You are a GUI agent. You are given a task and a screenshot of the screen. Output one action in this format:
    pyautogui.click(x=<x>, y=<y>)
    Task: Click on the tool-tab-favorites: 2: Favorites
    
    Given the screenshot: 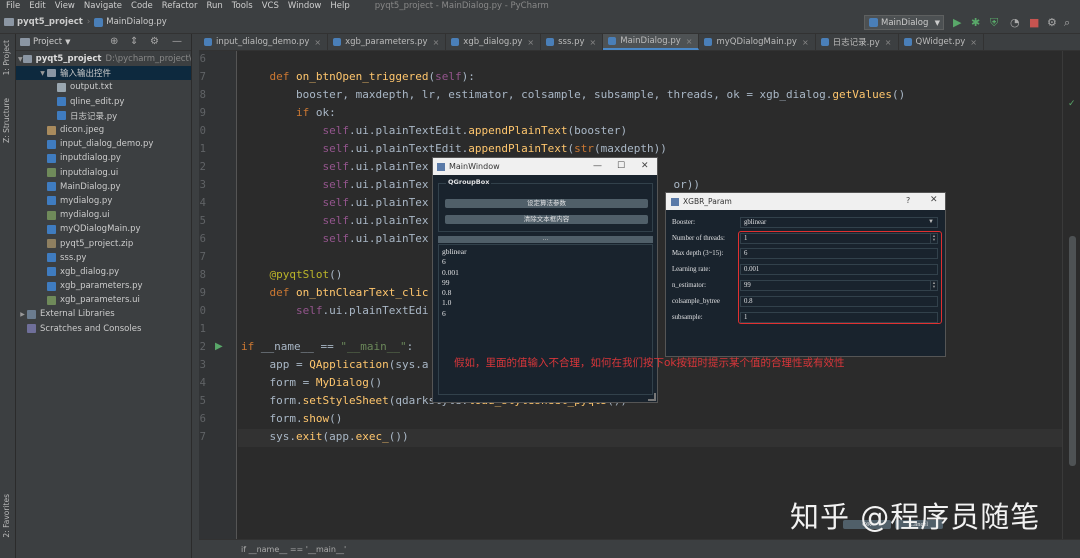 What is the action you would take?
    pyautogui.click(x=6, y=516)
    